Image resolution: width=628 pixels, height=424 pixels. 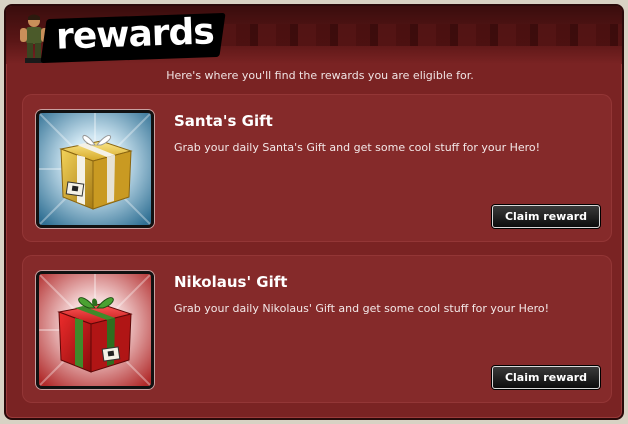 What do you see at coordinates (95, 169) in the screenshot?
I see `gold-gift-box-icon` at bounding box center [95, 169].